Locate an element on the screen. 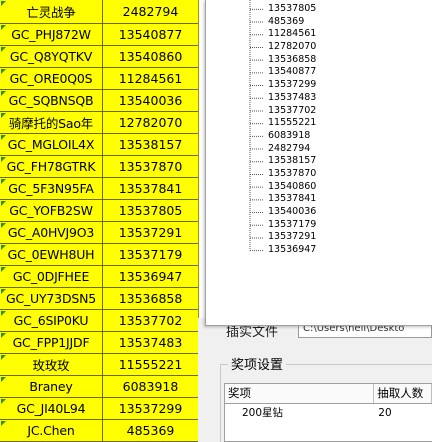 The image size is (432, 442). name-cell: Braney is located at coordinates (51, 386).